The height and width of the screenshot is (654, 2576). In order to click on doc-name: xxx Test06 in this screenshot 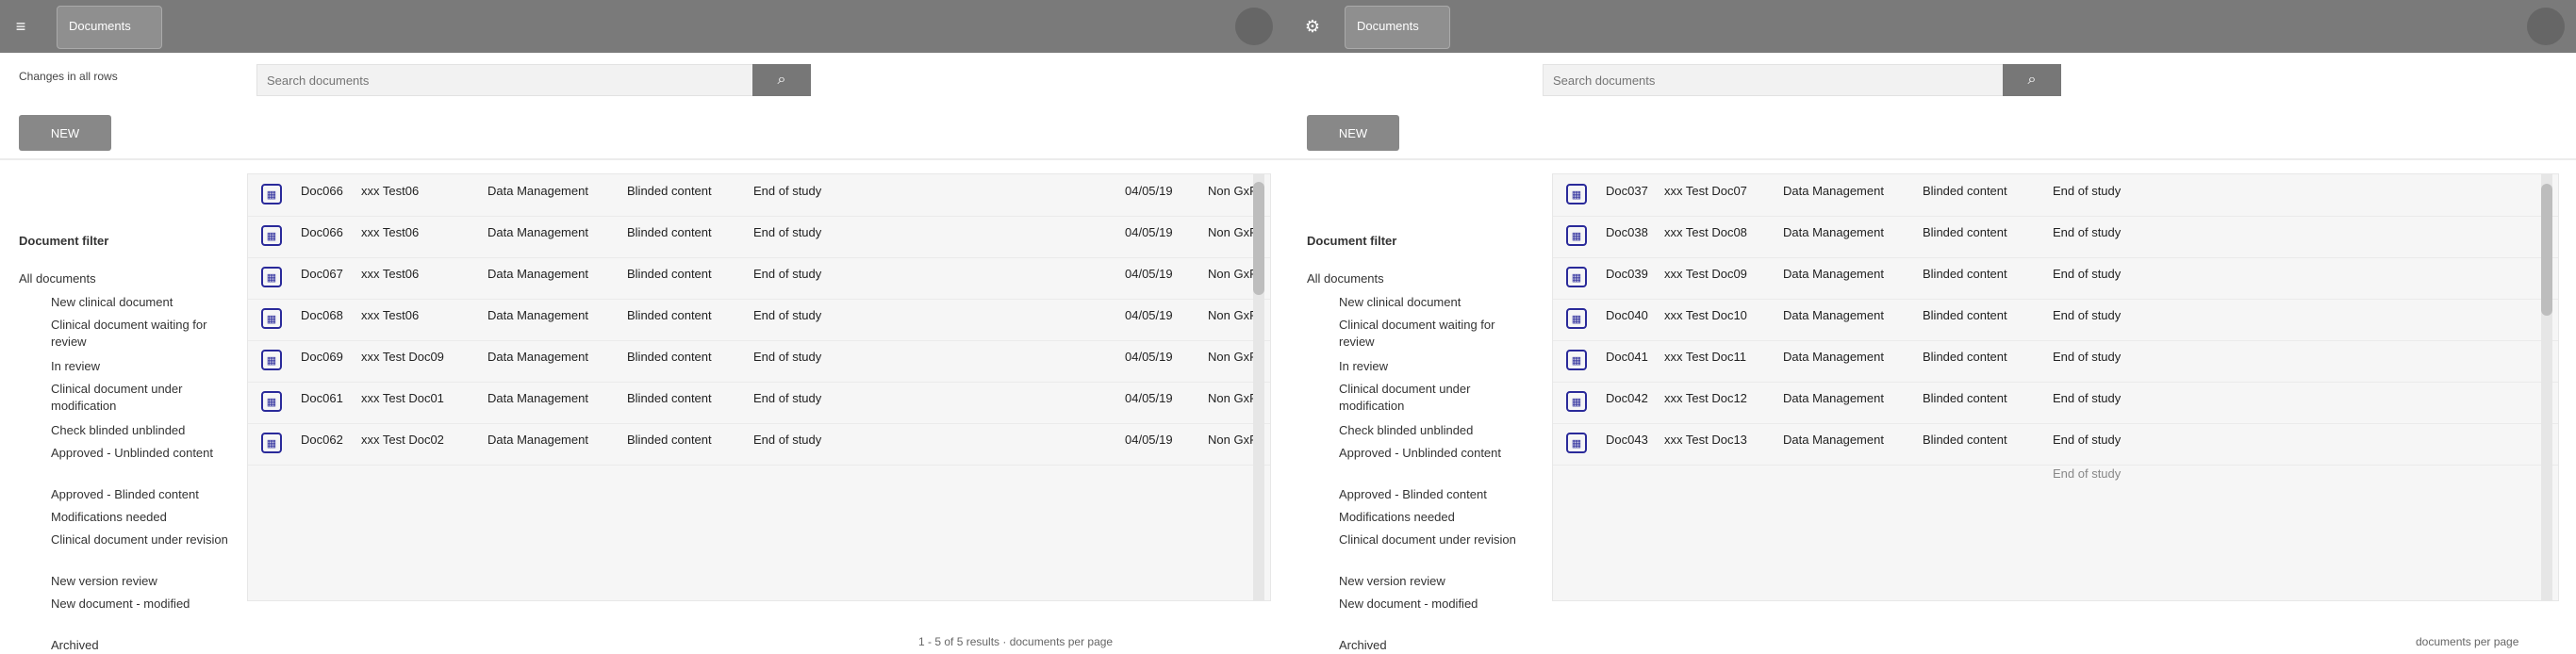, I will do `click(390, 315)`.